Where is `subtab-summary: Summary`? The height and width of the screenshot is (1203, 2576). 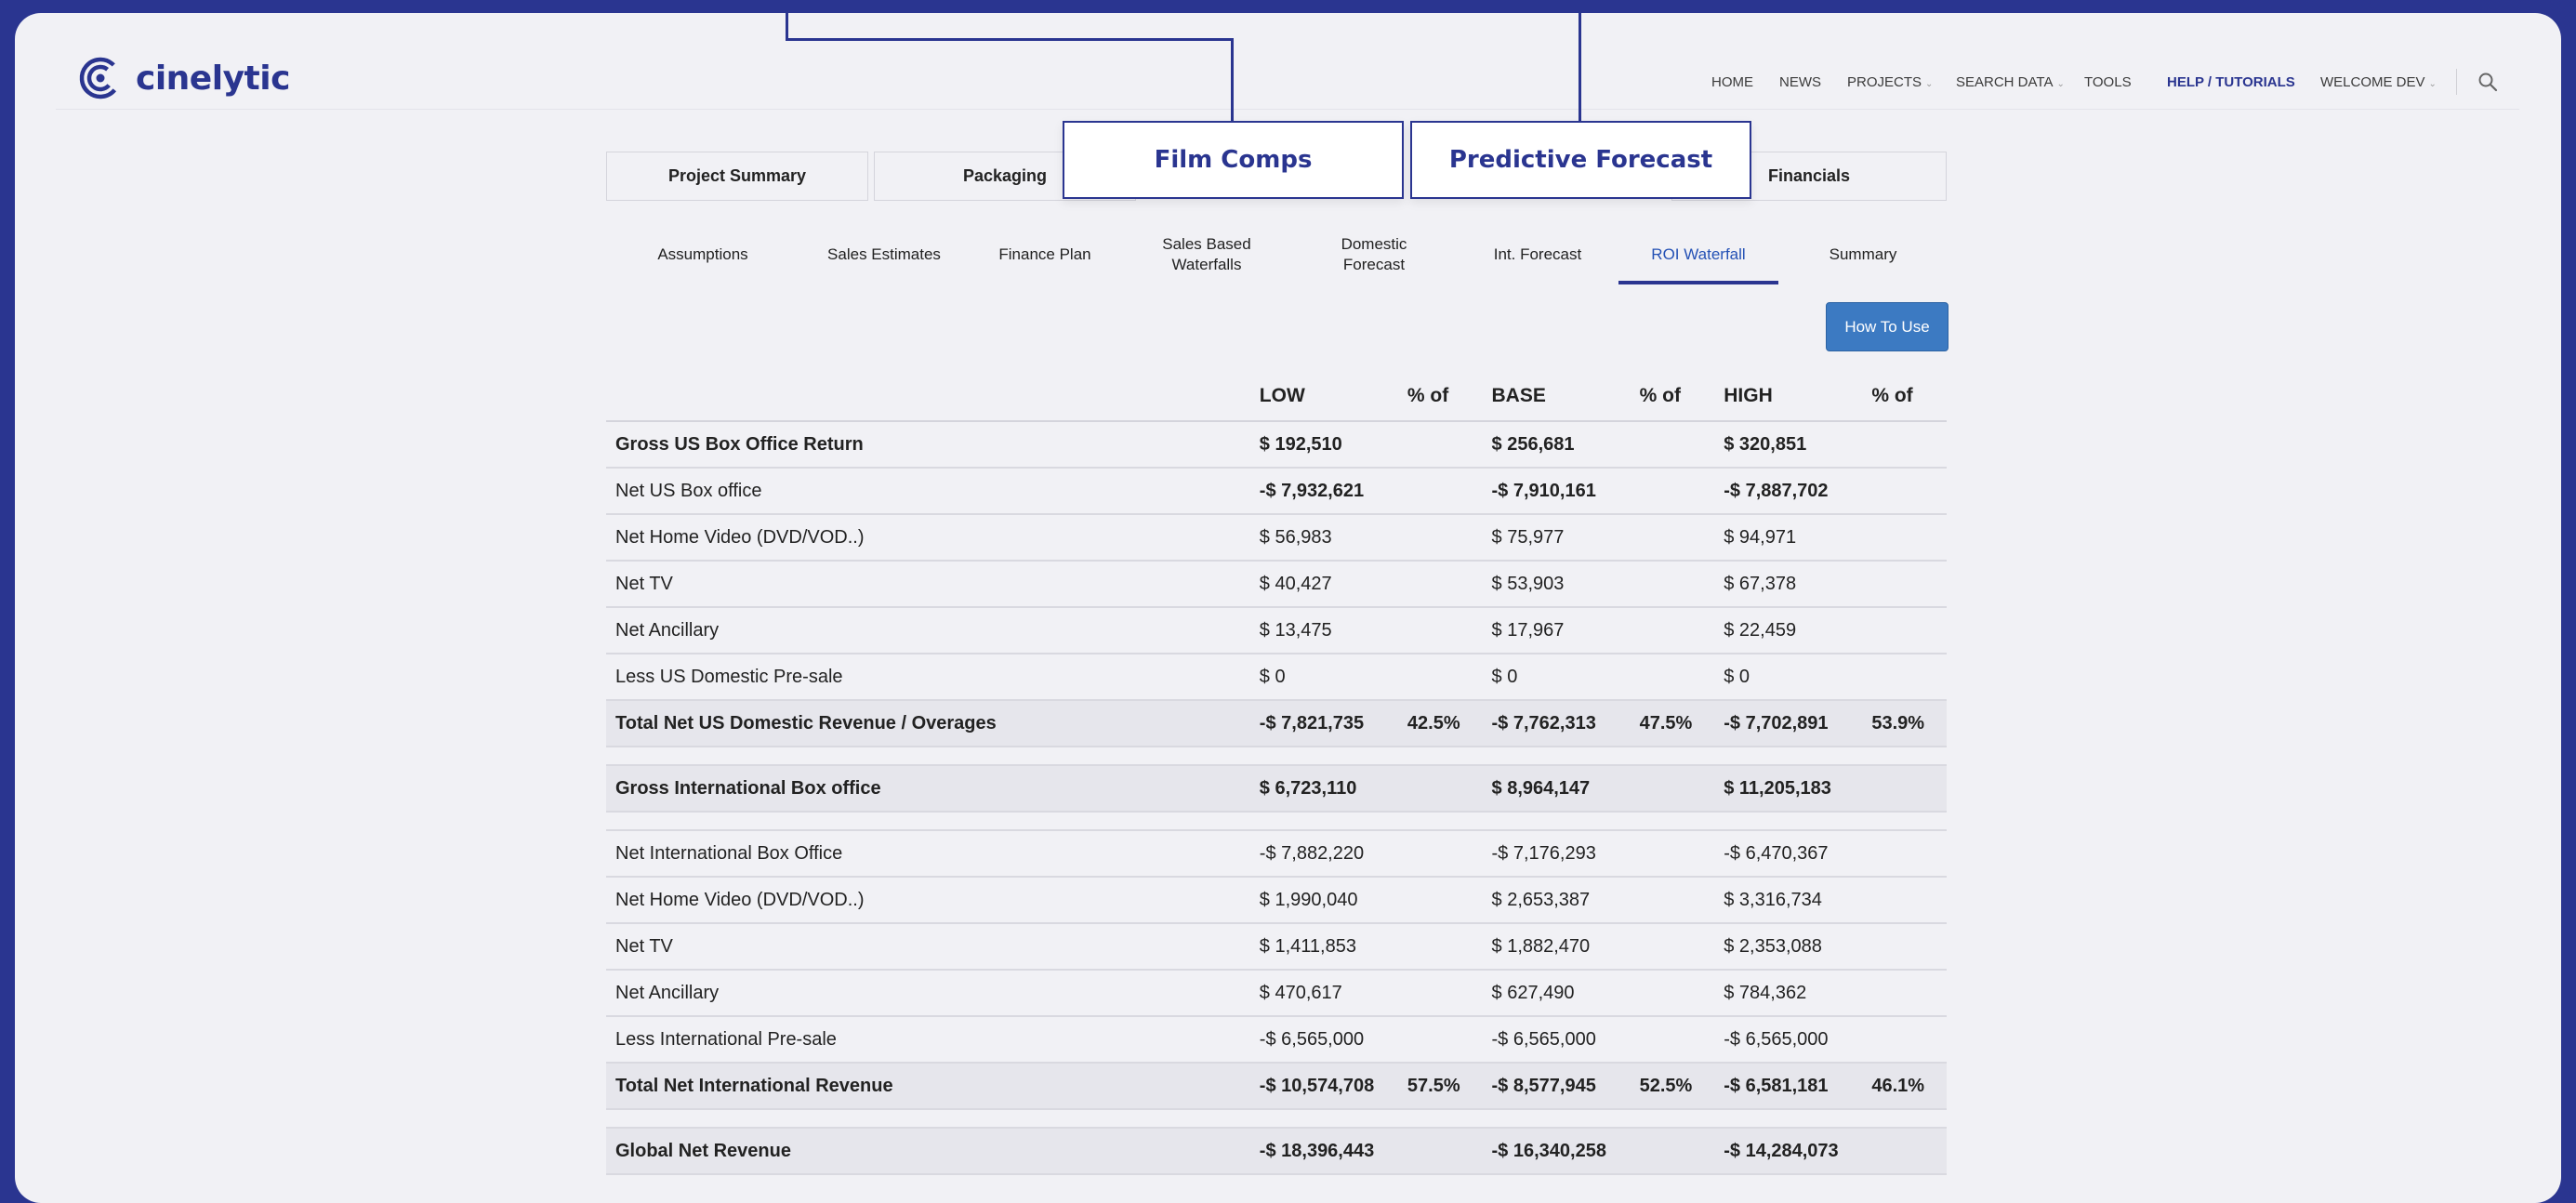 subtab-summary: Summary is located at coordinates (1863, 255).